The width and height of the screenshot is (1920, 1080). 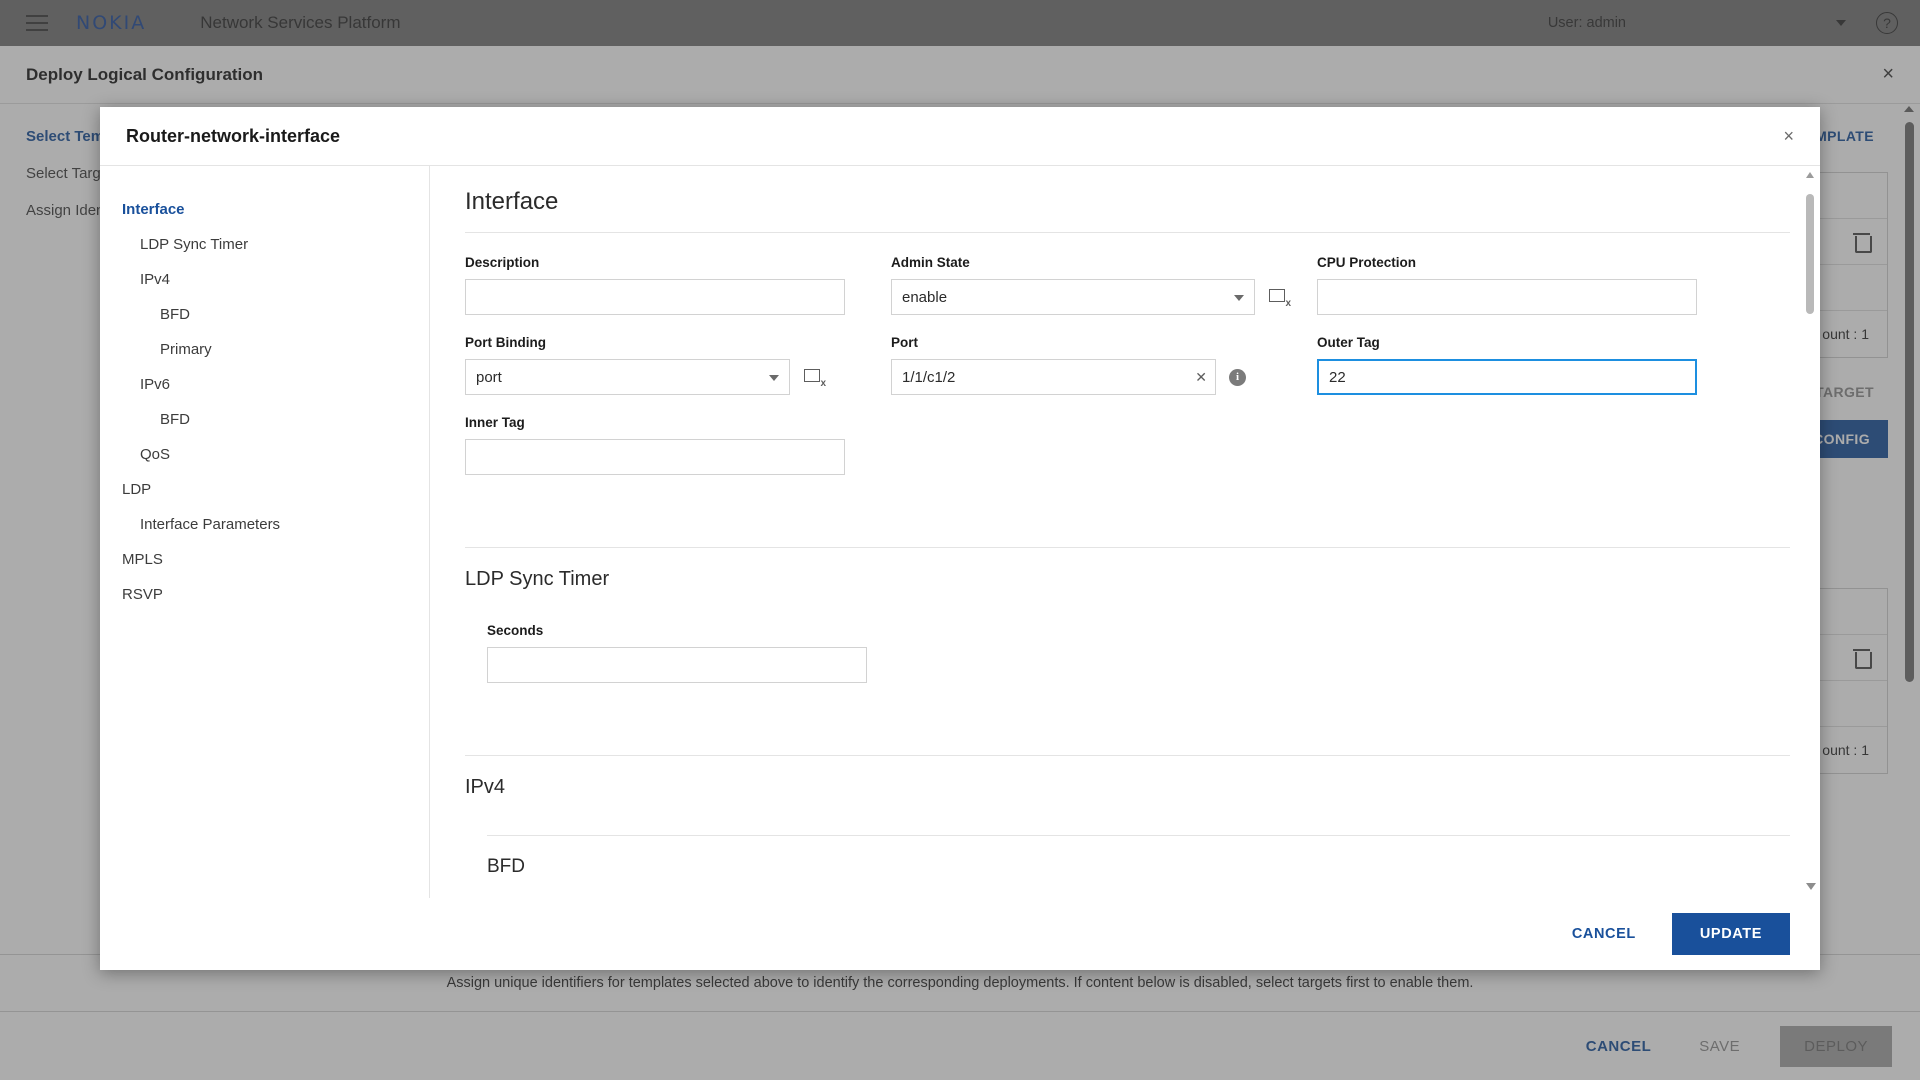 I want to click on dialog-update-button: UPDATE, so click(x=1730, y=934).